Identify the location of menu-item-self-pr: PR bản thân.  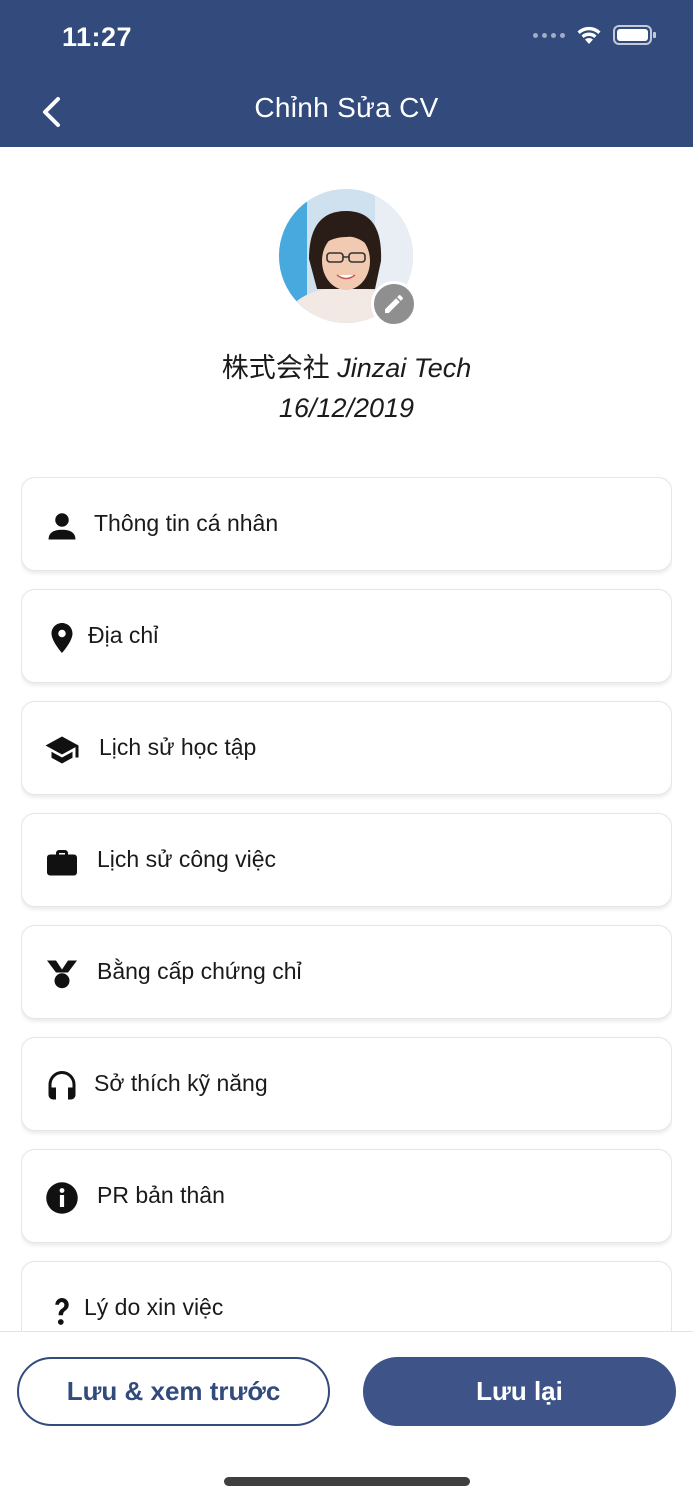
(346, 1196).